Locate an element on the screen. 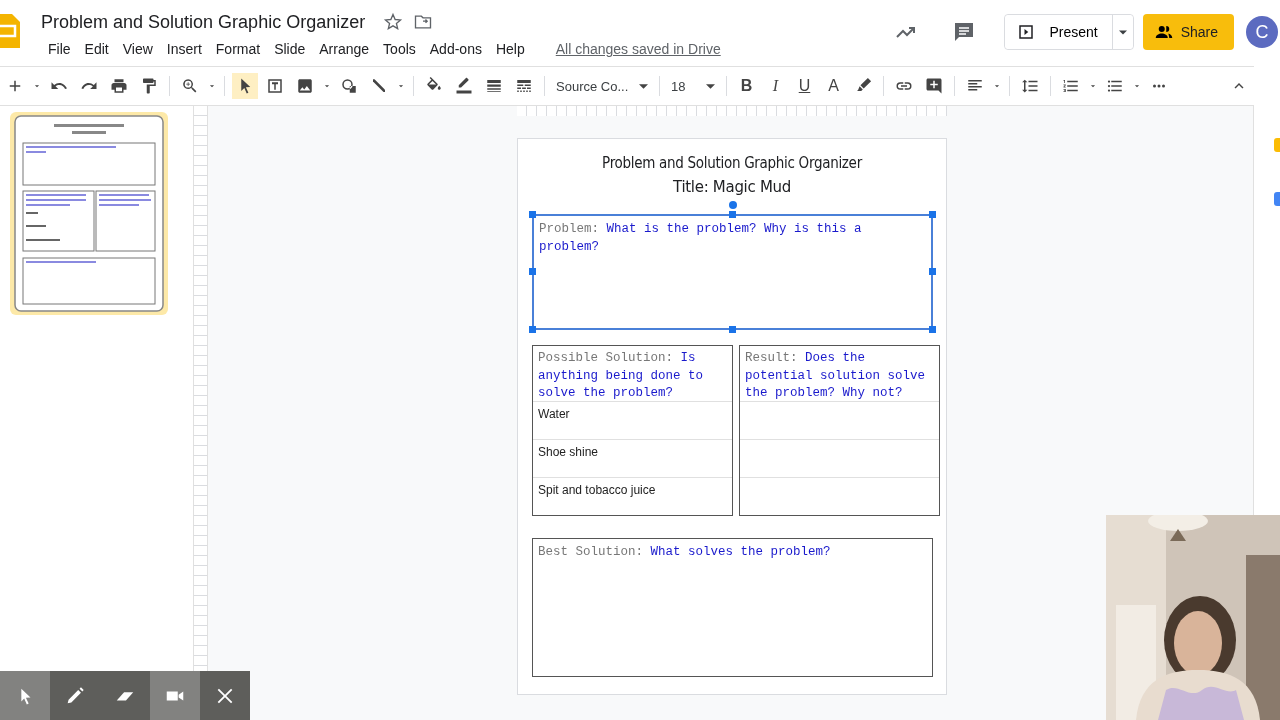 This screenshot has height=720, width=1280. border-color-icon is located at coordinates (464, 86).